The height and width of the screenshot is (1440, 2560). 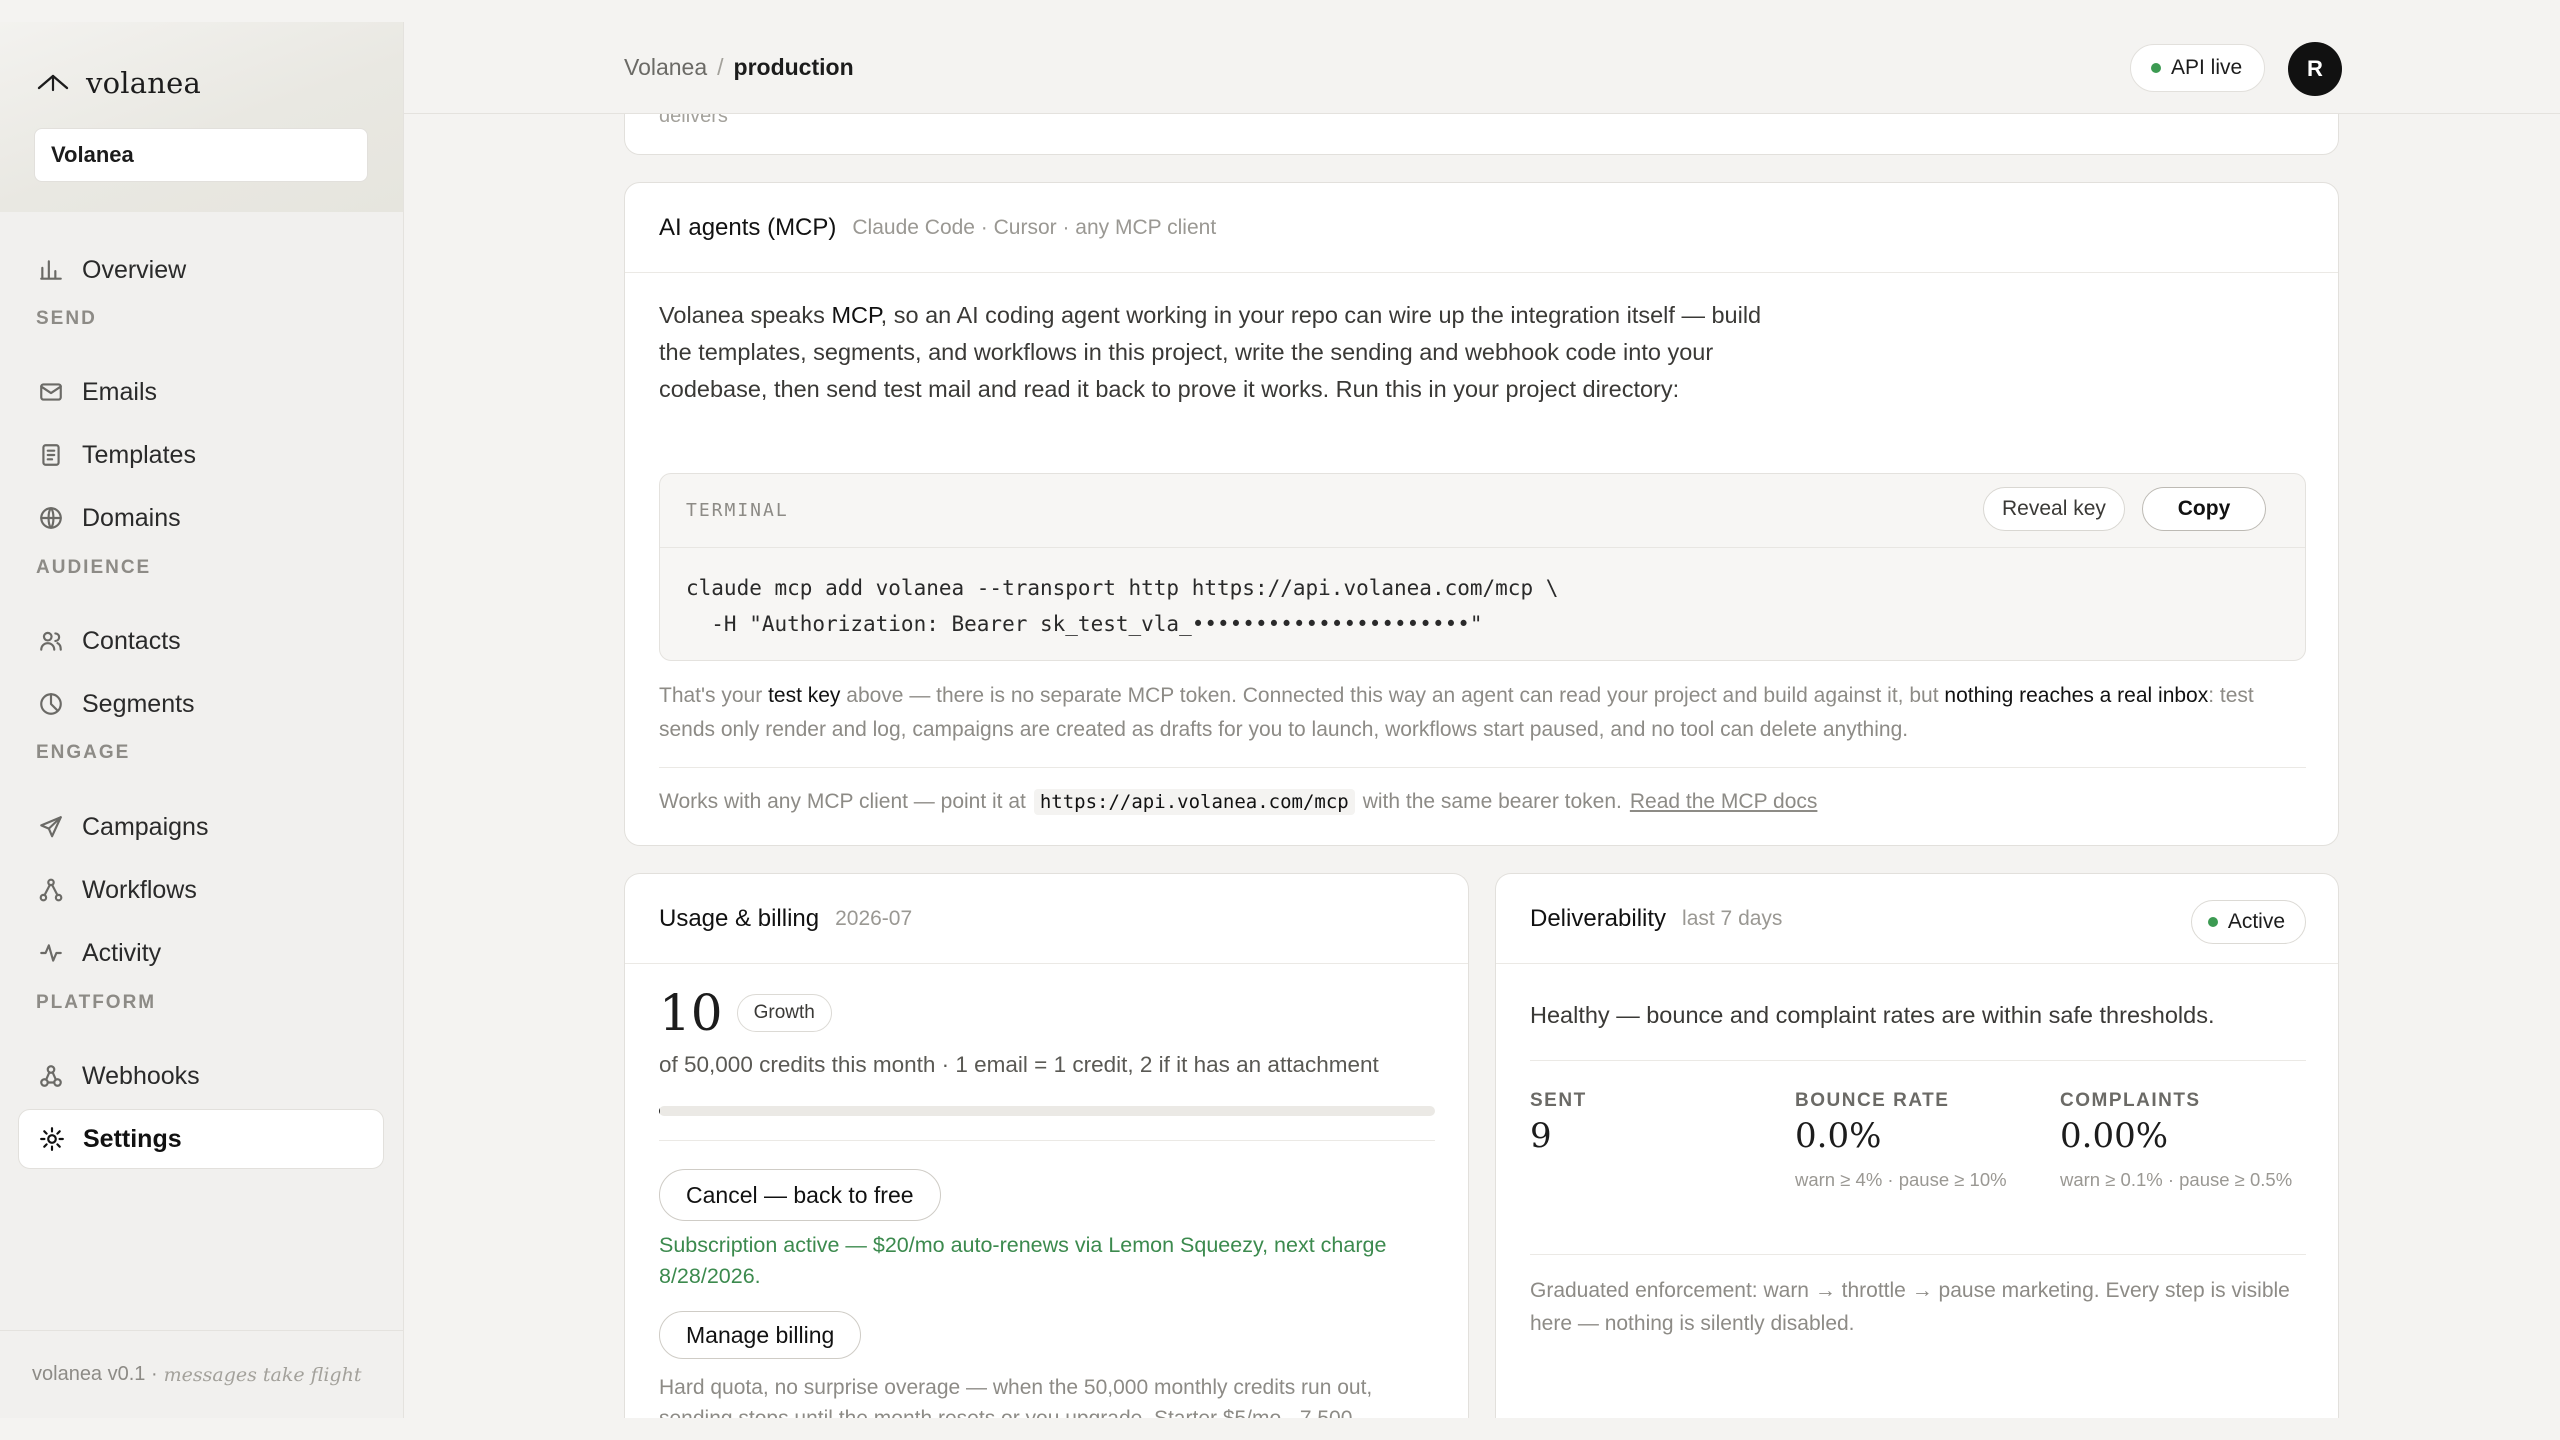 I want to click on sidebar-item-label: Contacts, so click(x=131, y=640).